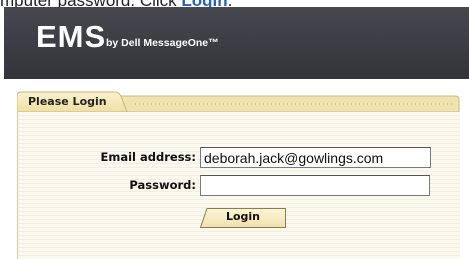 This screenshot has width=469, height=259. What do you see at coordinates (239, 101) in the screenshot?
I see `panel-tab-strip: Please Login` at bounding box center [239, 101].